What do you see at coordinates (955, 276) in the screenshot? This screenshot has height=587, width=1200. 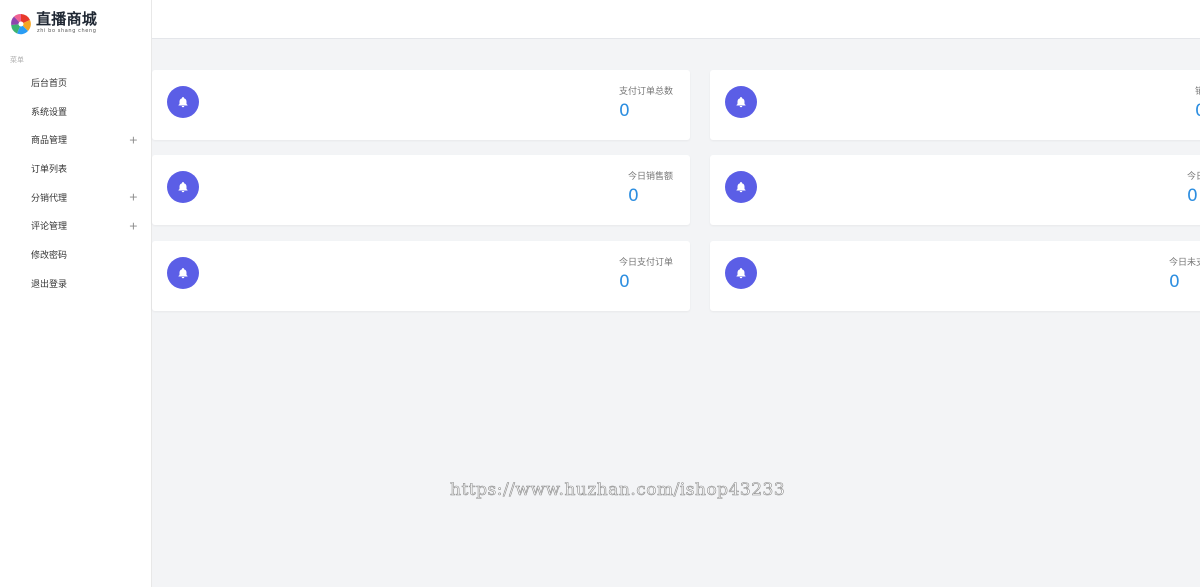 I see `stat-card-today-unpaid-orders: 今日未支 0` at bounding box center [955, 276].